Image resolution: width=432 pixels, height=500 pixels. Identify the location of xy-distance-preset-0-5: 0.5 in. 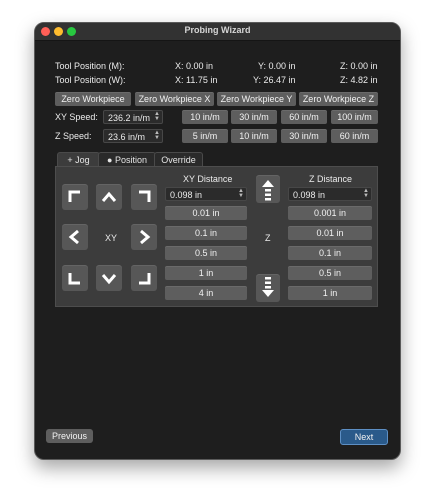
(206, 253).